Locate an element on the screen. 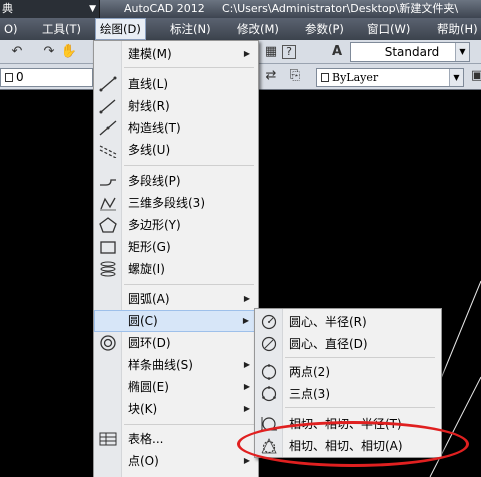  xline-icon is located at coordinates (108, 128).